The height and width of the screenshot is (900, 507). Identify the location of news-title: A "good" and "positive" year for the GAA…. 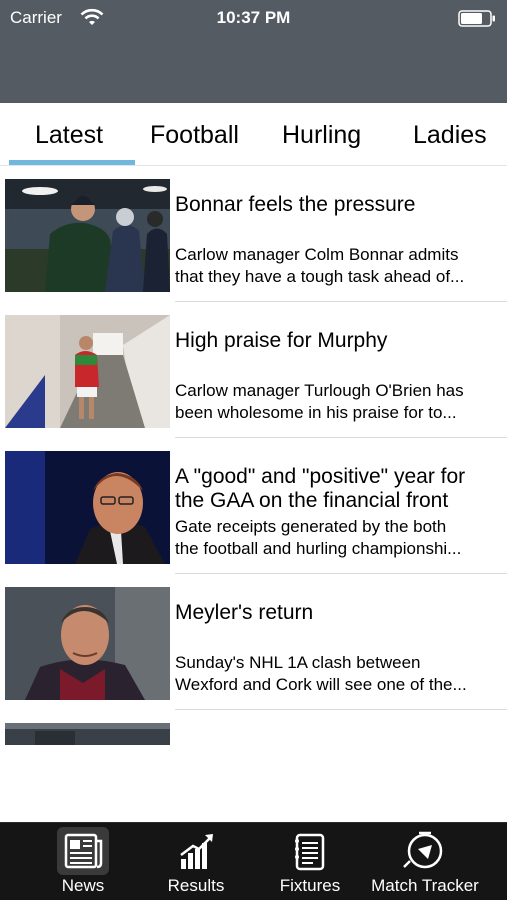
(320, 488).